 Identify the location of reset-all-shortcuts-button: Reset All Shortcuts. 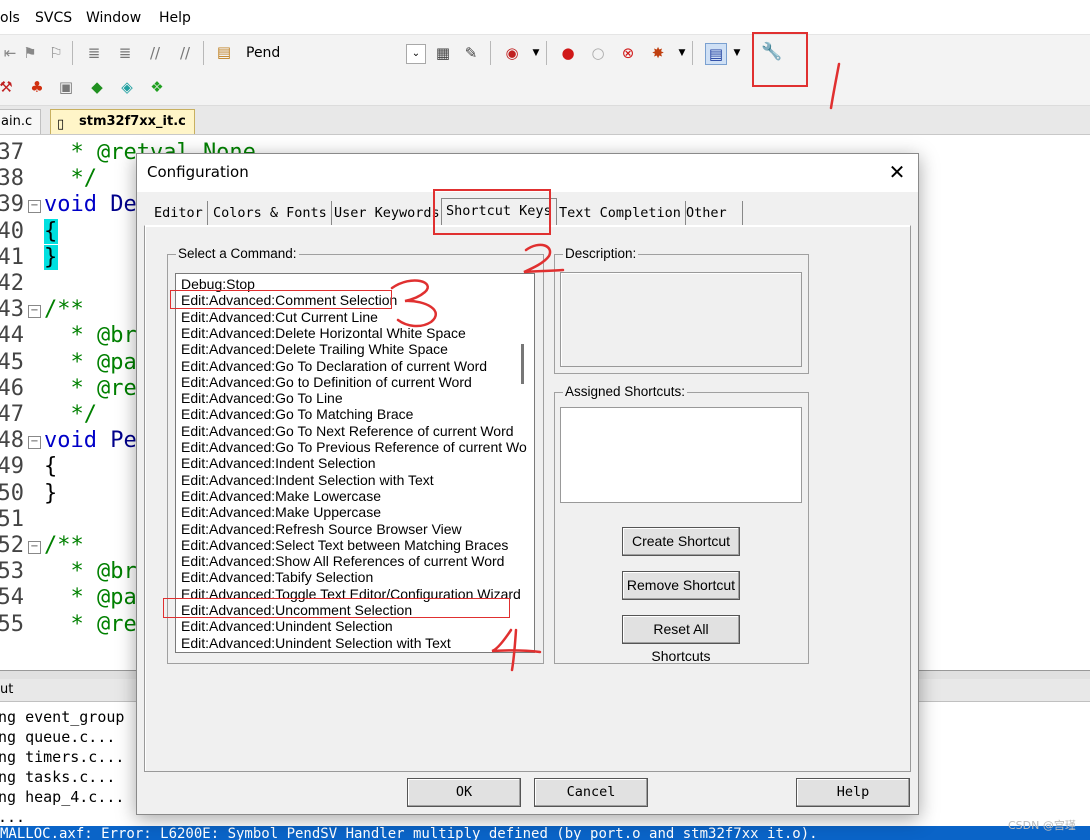
(681, 639).